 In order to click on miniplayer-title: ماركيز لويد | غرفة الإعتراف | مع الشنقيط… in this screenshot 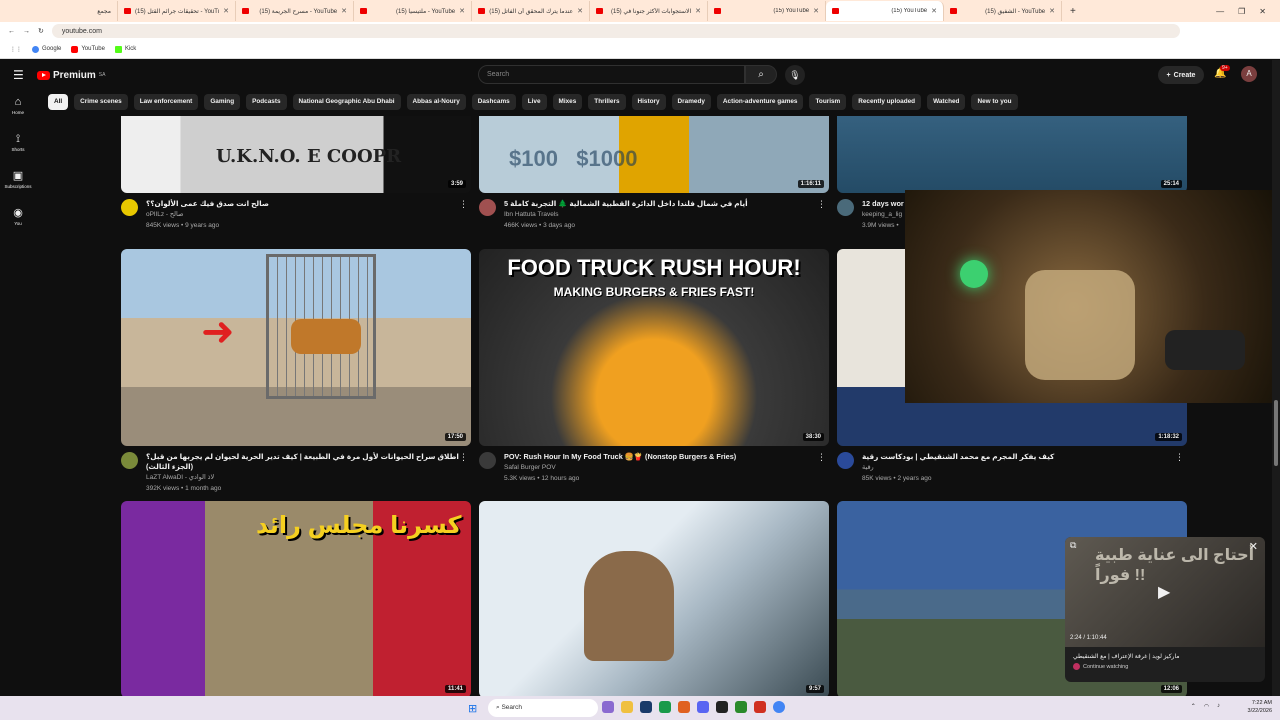, I will do `click(1165, 655)`.